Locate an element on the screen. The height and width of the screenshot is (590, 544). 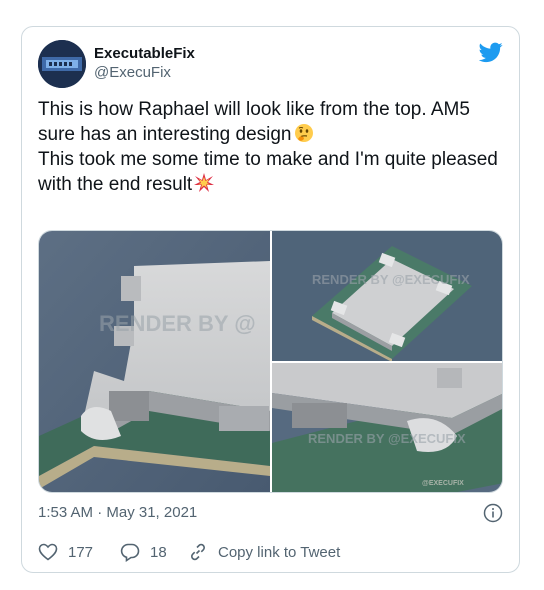
tweet-actions: 177 18 Copy link to Tweet is located at coordinates (273, 552).